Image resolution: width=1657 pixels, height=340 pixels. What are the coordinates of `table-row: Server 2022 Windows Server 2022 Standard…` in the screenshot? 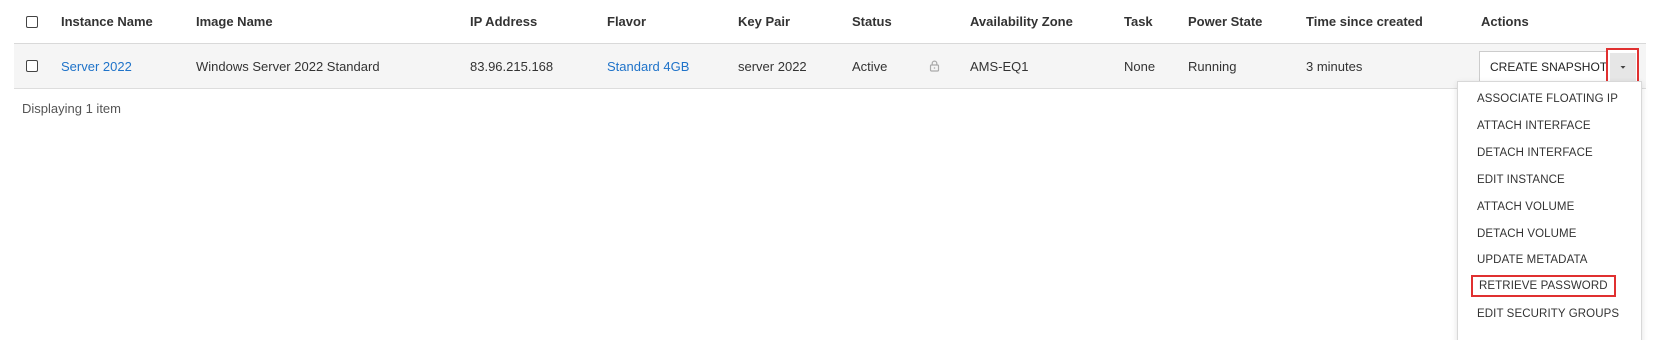 It's located at (830, 66).